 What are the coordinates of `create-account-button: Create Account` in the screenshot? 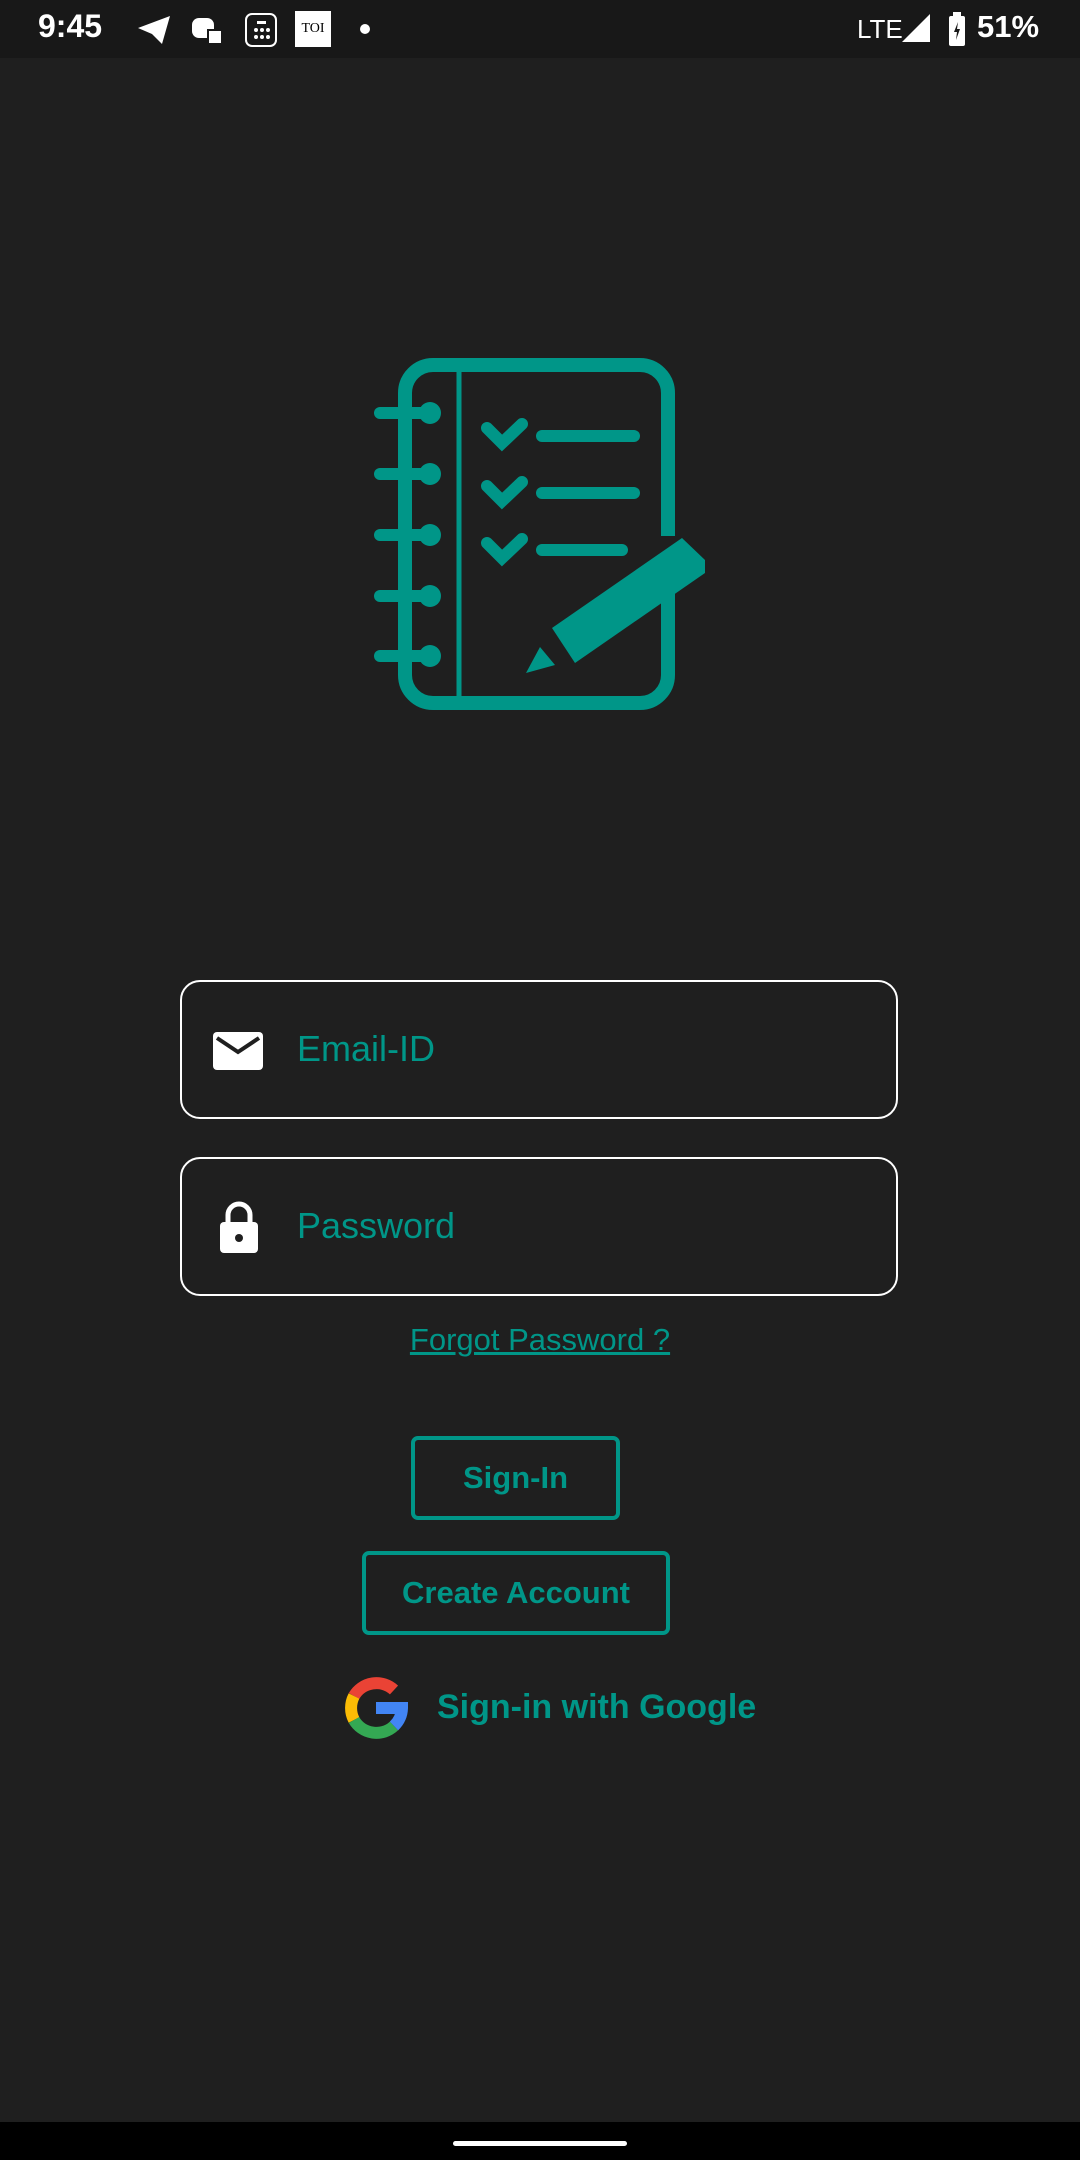 It's located at (516, 1593).